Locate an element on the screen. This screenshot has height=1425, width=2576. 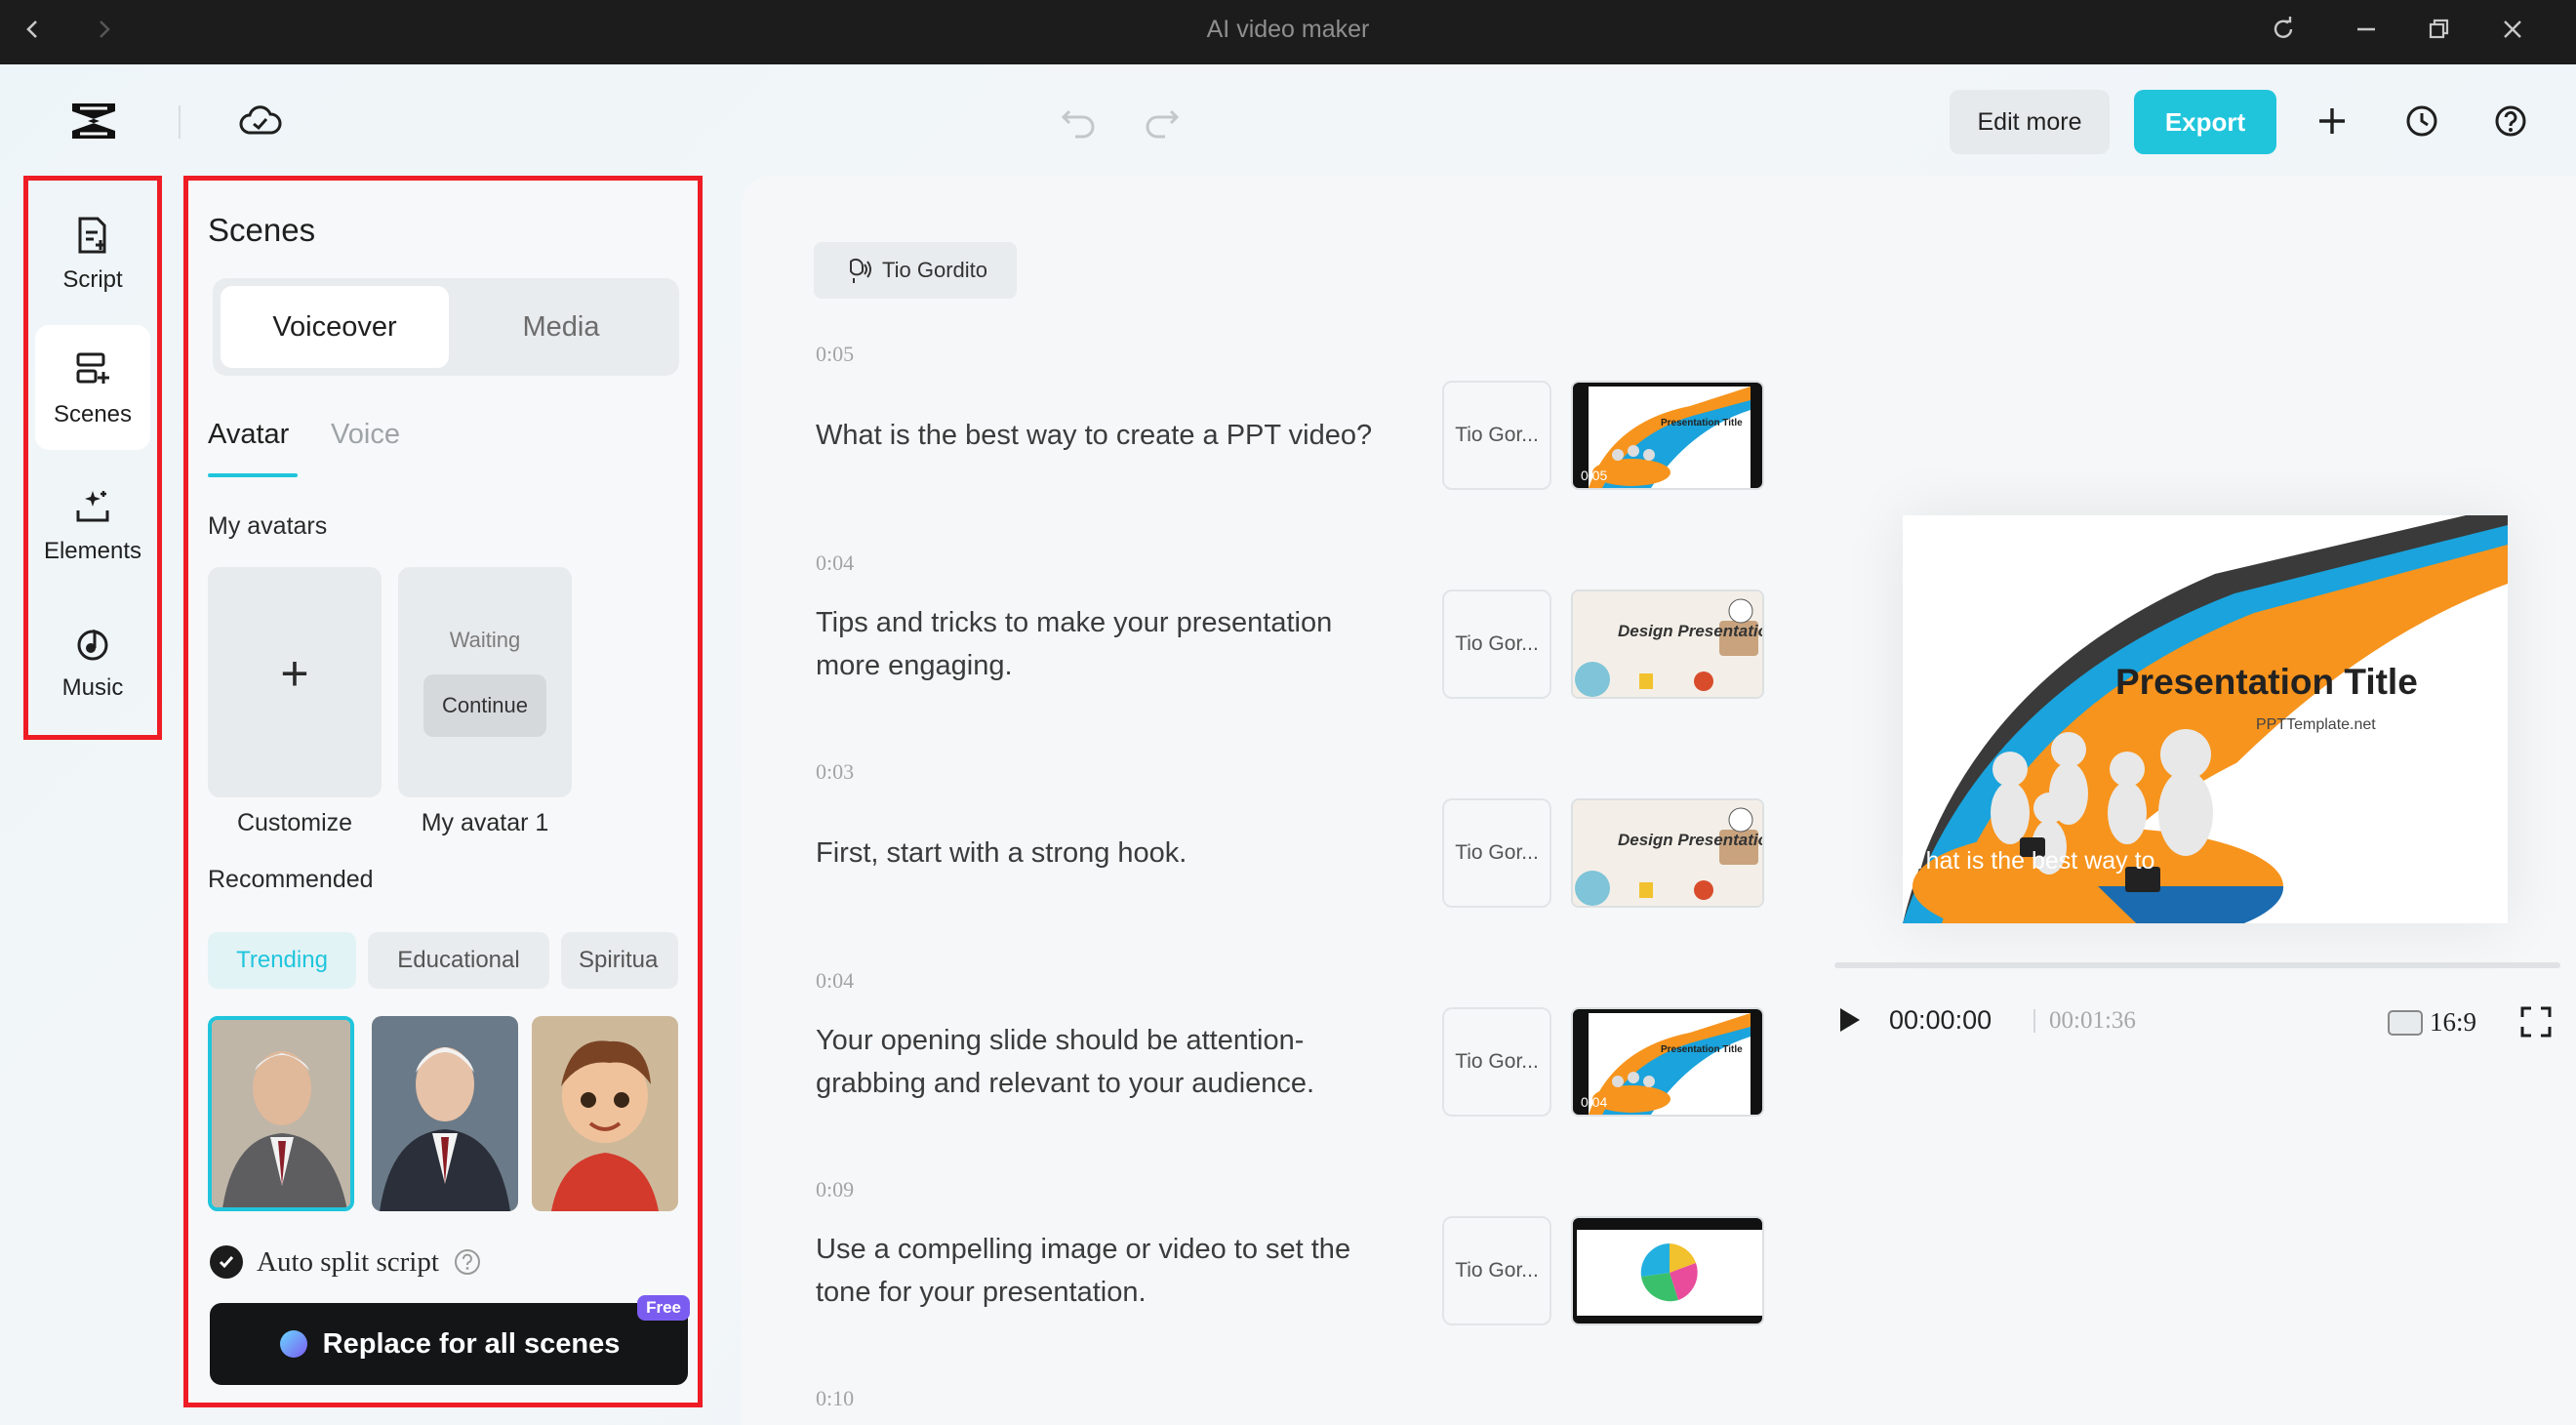
play-icon is located at coordinates (1849, 1022).